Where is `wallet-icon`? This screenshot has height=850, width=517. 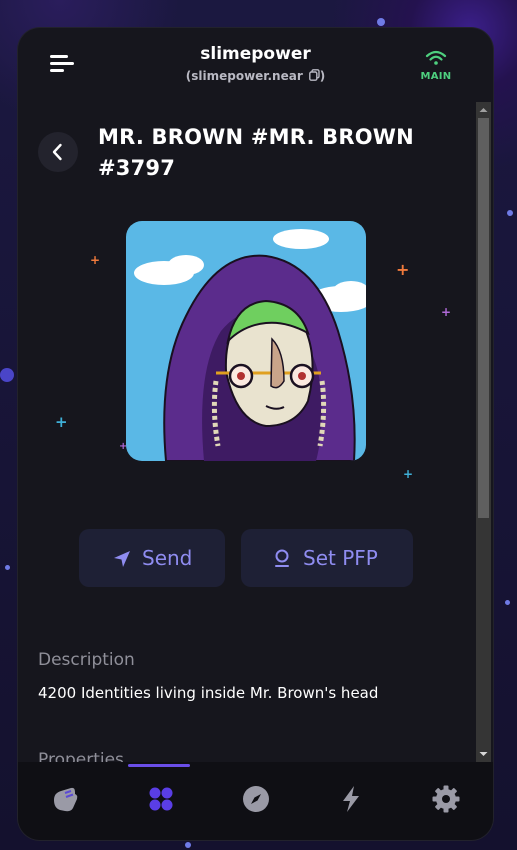 wallet-icon is located at coordinates (66, 799).